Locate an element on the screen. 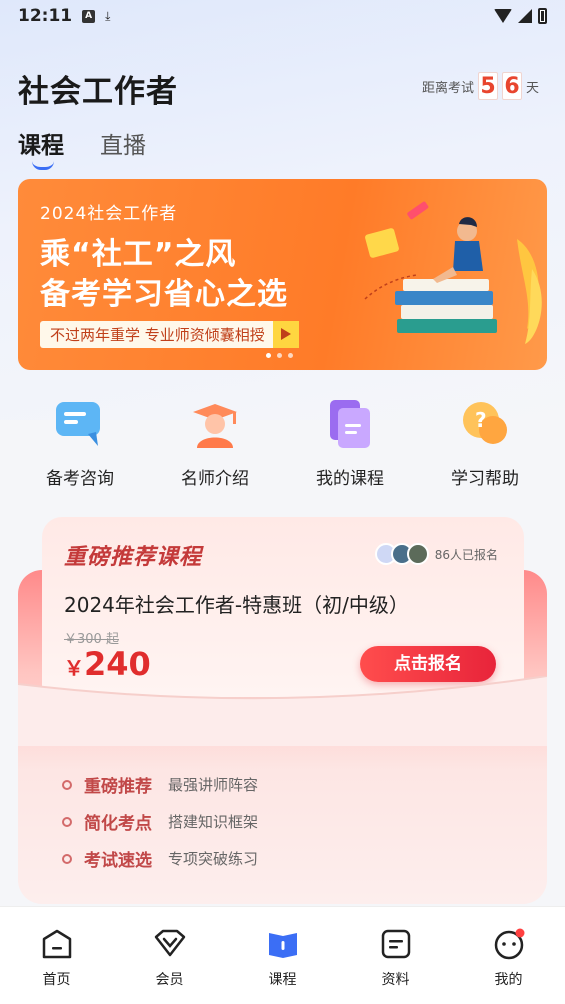  quick-link-teachers: 名师介绍 is located at coordinates (215, 443).